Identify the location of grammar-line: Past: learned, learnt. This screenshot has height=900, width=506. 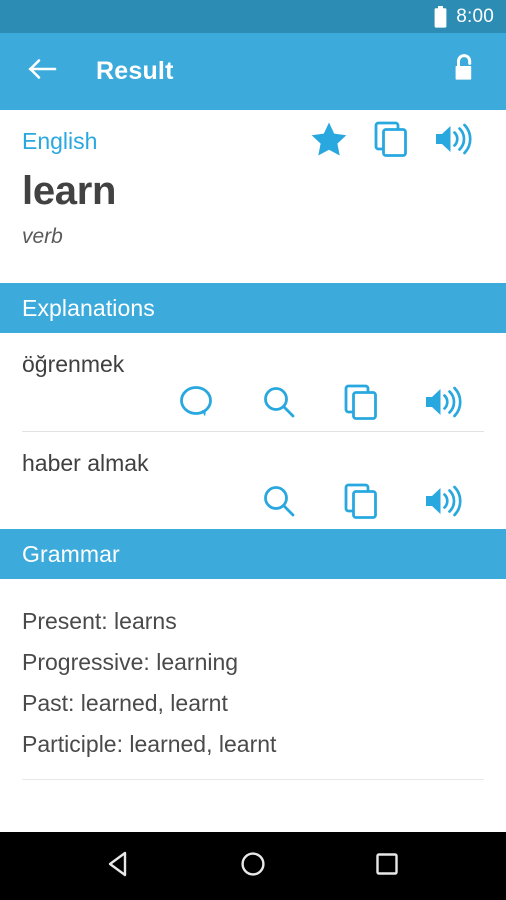
(125, 703).